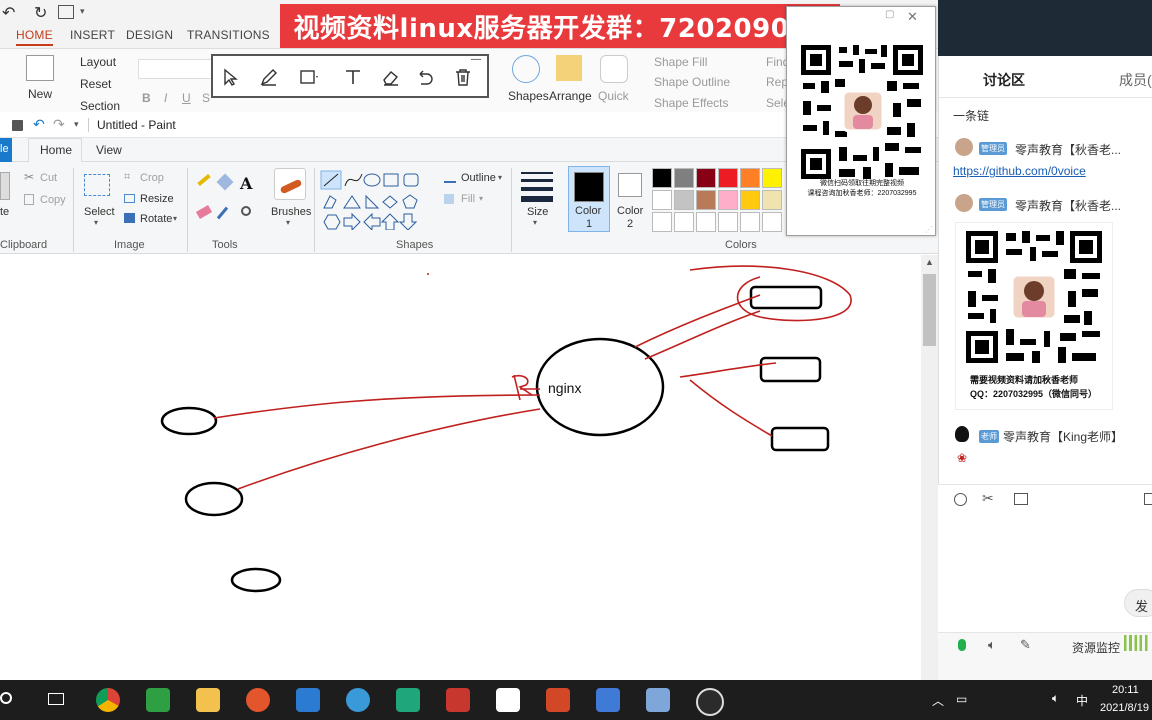  What do you see at coordinates (291, 212) in the screenshot?
I see `brushes-button: Brushes` at bounding box center [291, 212].